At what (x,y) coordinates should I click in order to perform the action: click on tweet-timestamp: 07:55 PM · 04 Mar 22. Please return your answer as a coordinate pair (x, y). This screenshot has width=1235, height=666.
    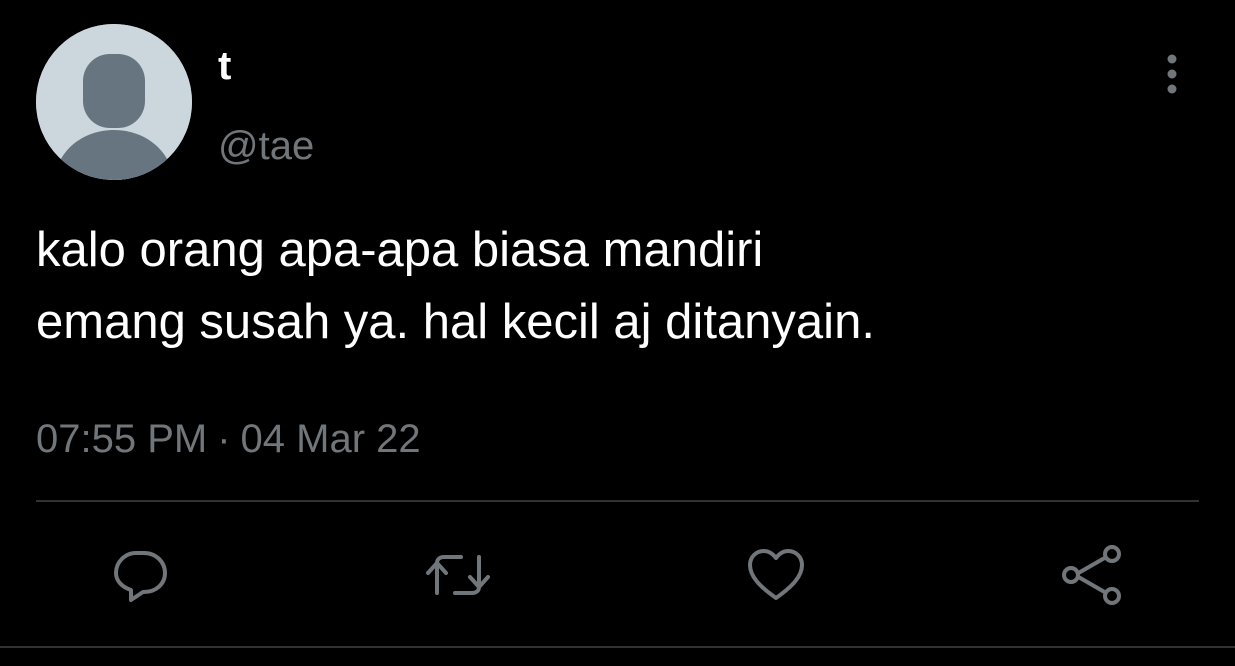
    Looking at the image, I should click on (228, 439).